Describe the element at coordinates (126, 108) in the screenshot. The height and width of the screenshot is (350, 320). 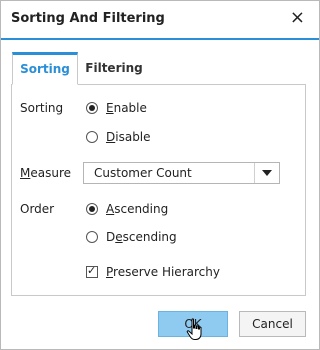
I see `enable-label: Enable` at that location.